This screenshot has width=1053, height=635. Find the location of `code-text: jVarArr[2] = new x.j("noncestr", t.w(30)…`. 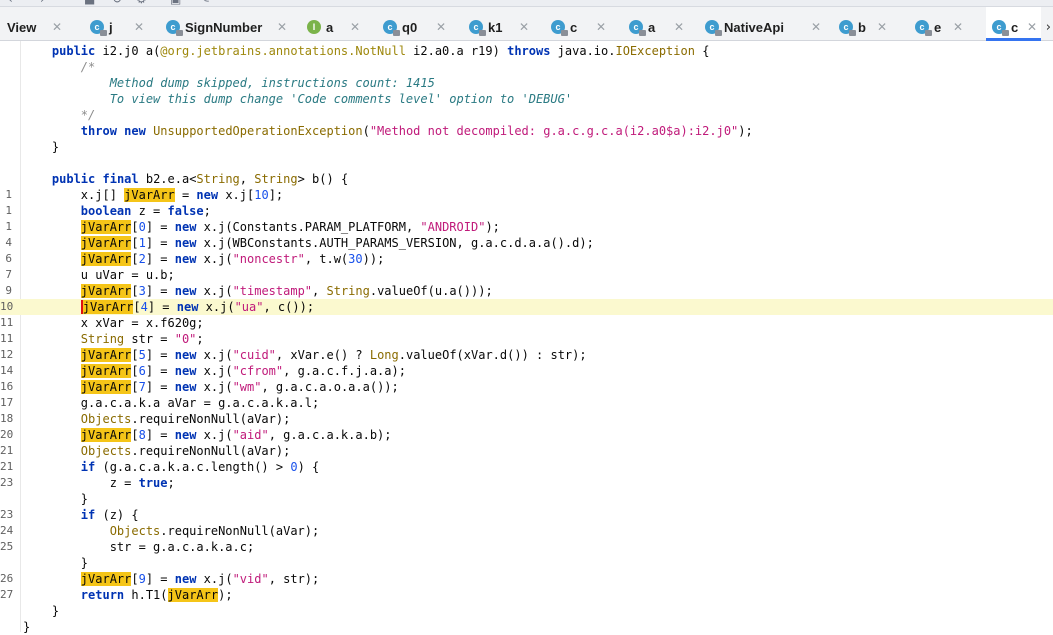

code-text: jVarArr[2] = new x.j("noncestr", t.w(30)… is located at coordinates (203, 259).